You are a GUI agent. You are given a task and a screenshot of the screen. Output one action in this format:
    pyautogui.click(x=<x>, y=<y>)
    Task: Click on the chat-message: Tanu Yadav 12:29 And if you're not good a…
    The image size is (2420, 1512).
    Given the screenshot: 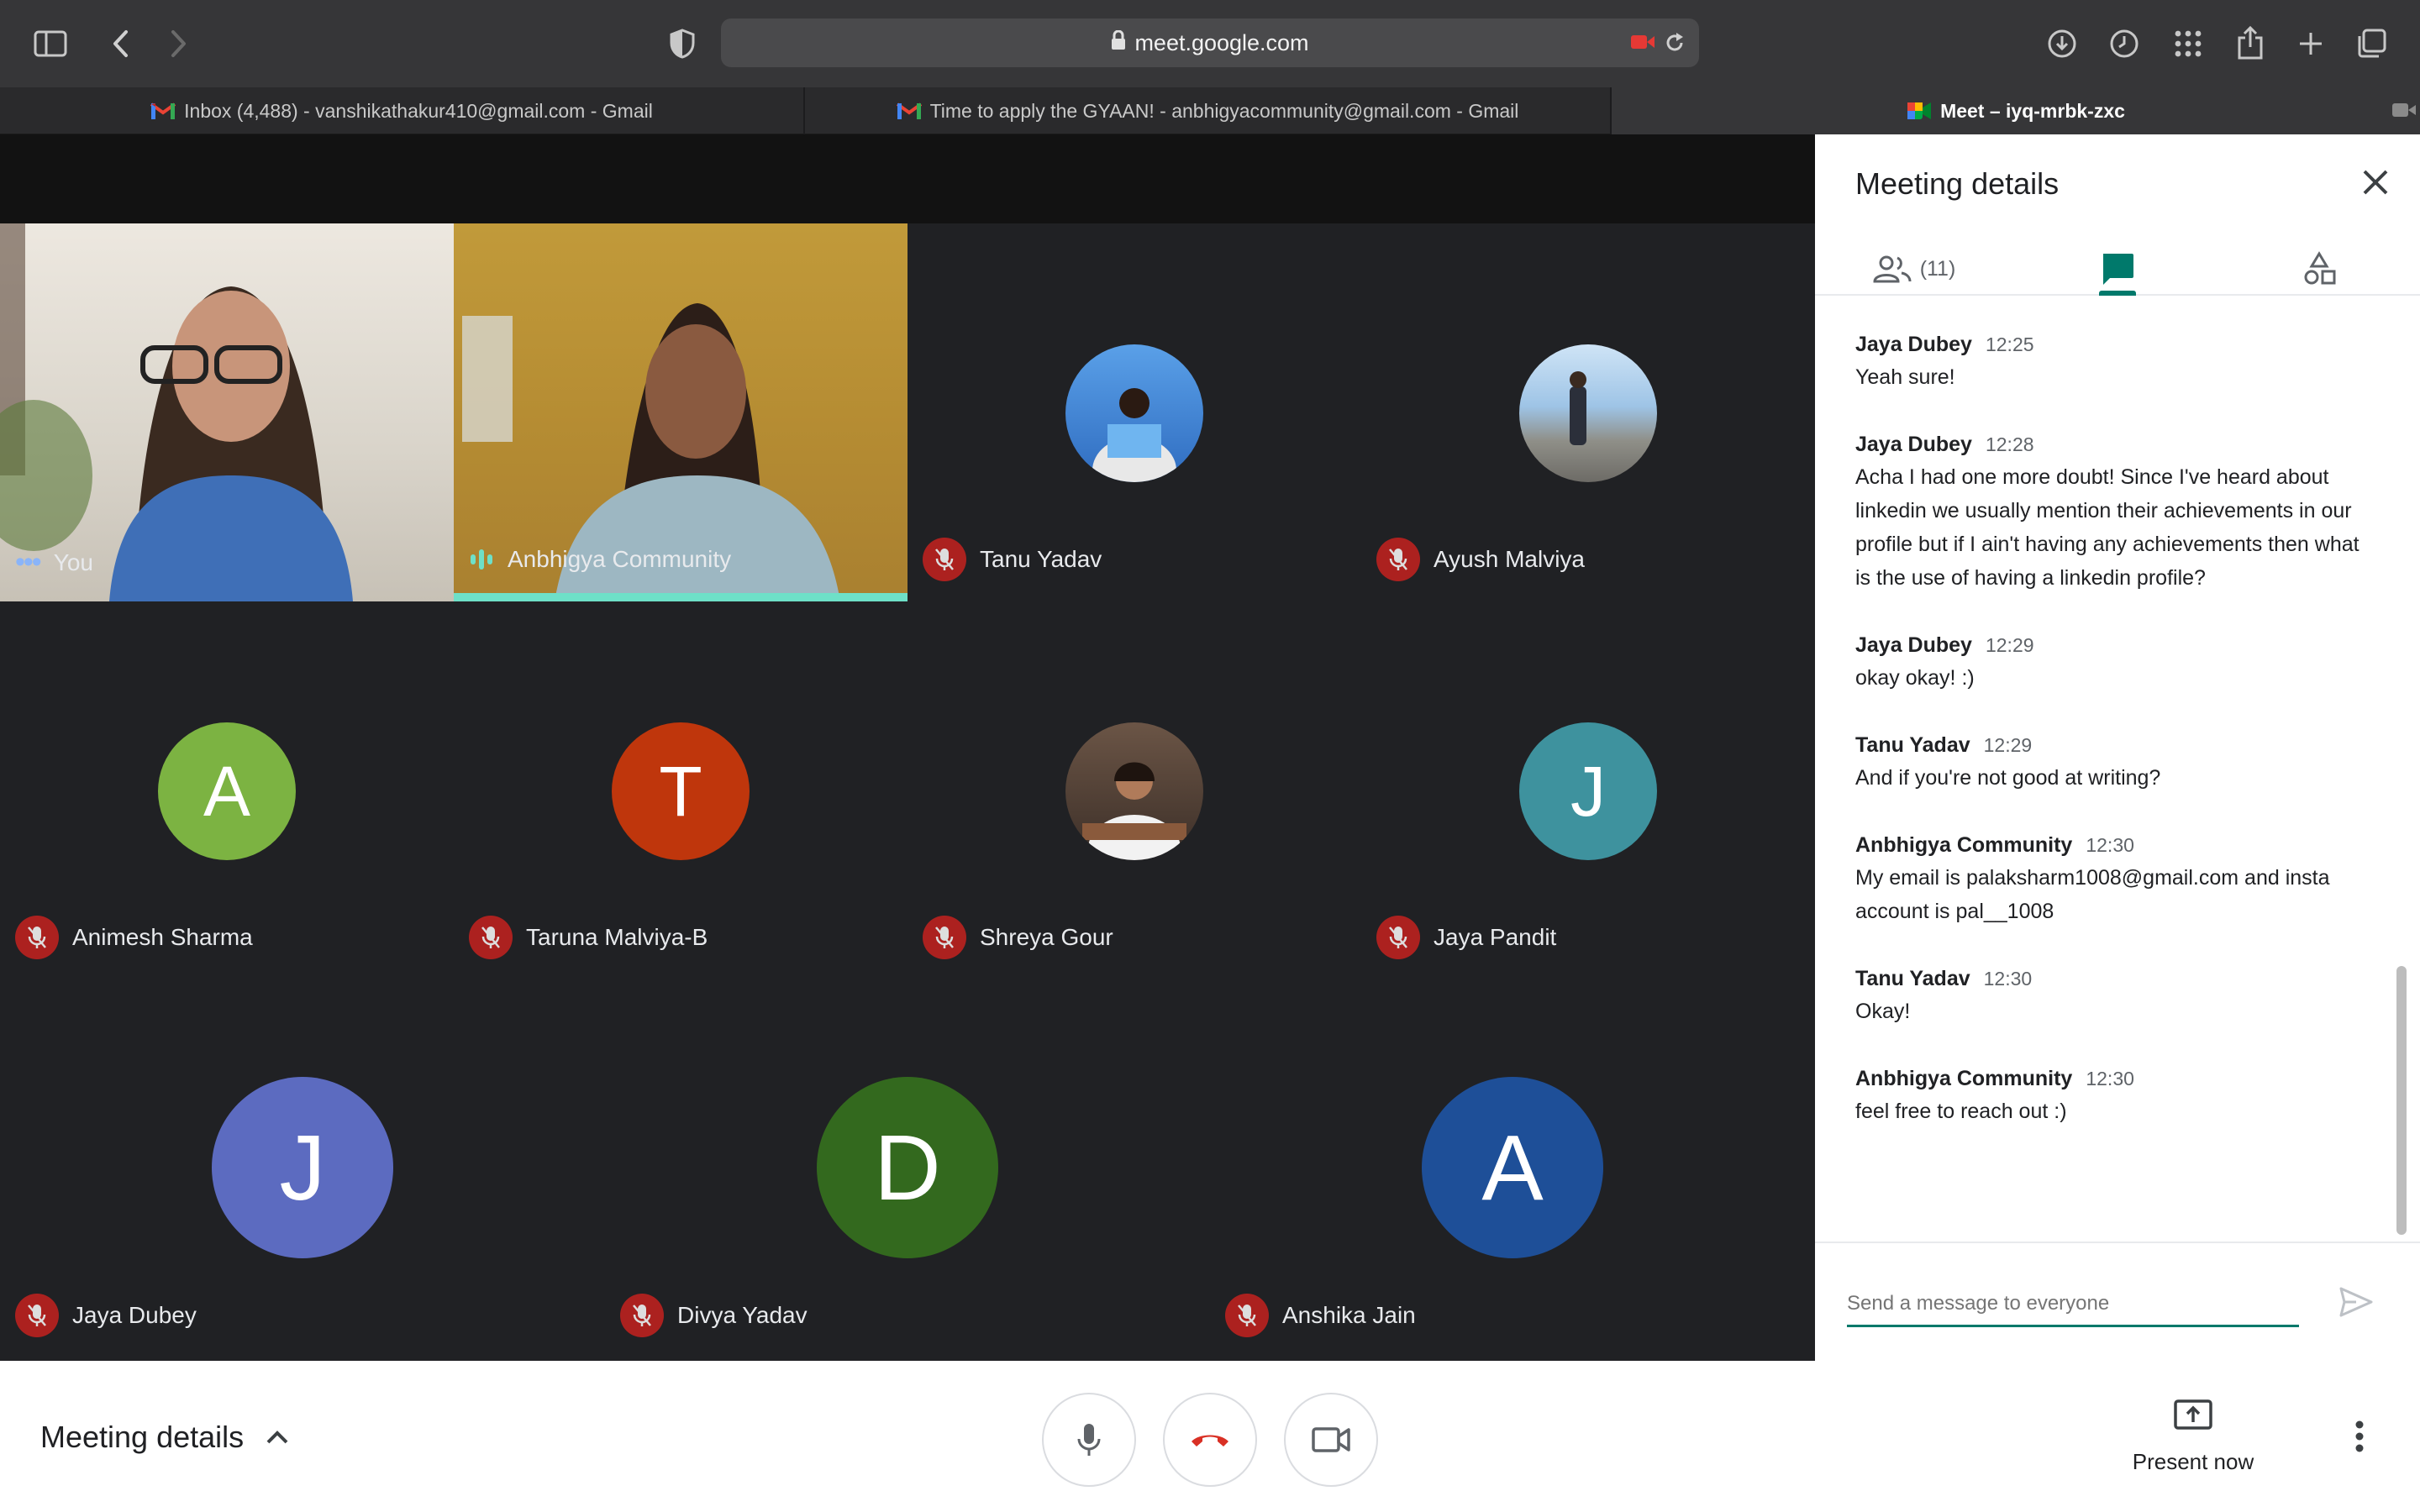 What is the action you would take?
    pyautogui.click(x=2115, y=764)
    